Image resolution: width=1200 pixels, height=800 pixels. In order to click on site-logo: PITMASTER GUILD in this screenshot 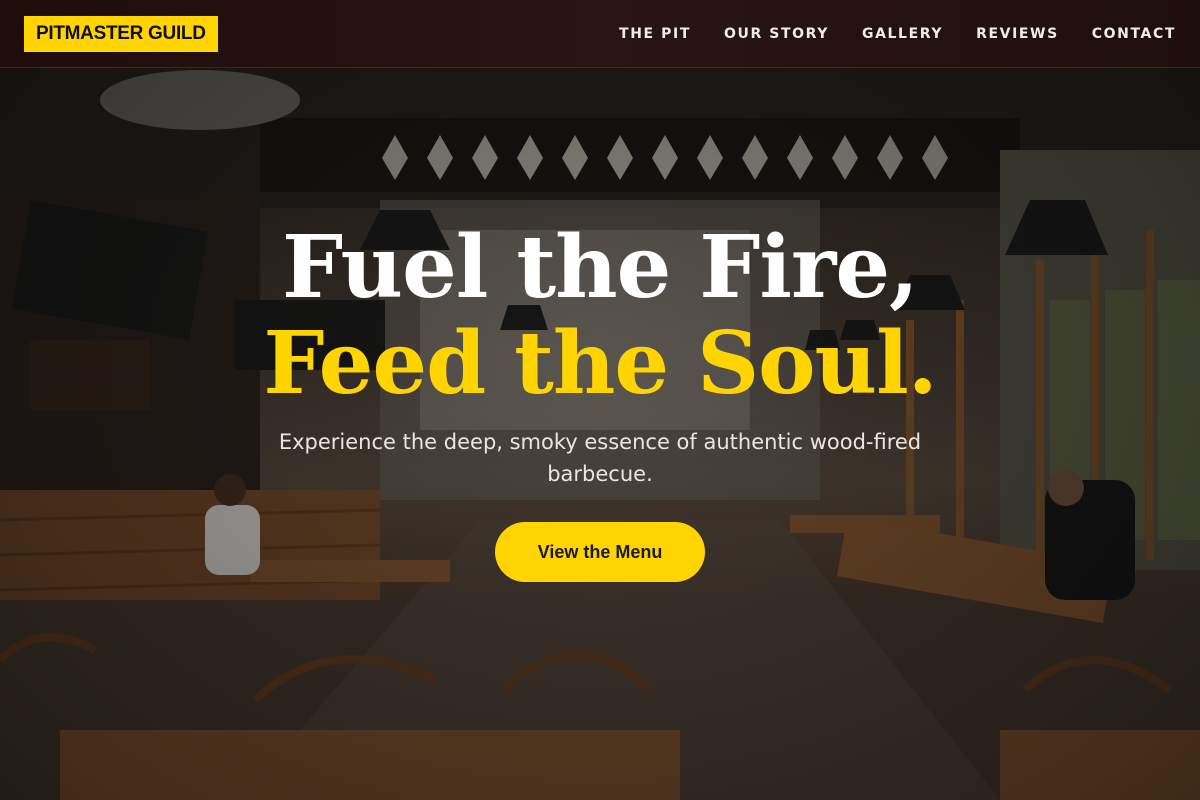, I will do `click(121, 33)`.